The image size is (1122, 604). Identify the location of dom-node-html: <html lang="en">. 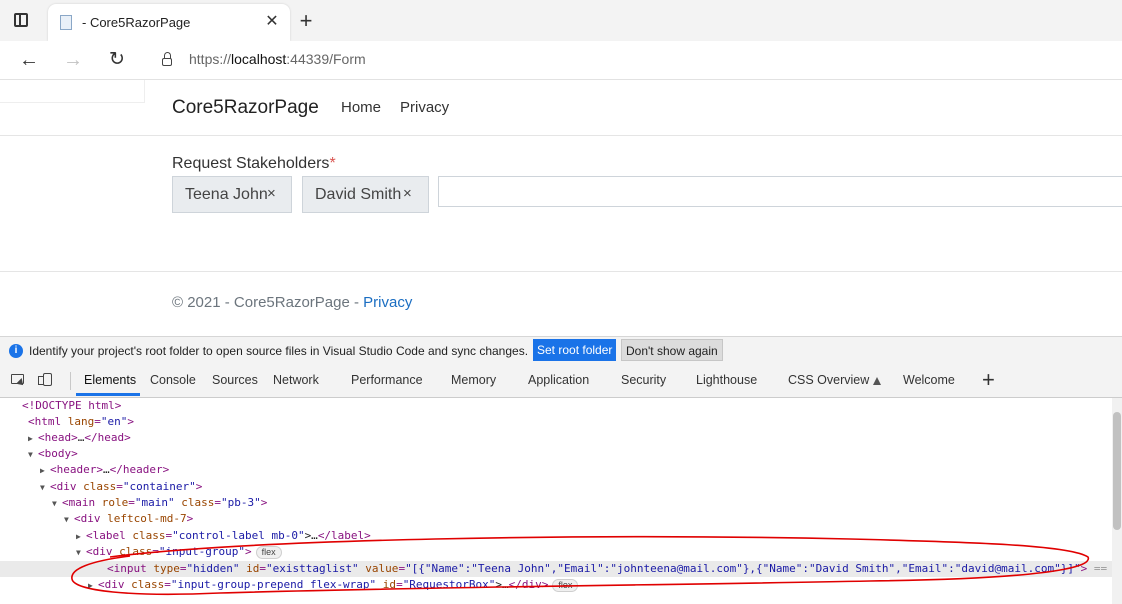
(81, 422).